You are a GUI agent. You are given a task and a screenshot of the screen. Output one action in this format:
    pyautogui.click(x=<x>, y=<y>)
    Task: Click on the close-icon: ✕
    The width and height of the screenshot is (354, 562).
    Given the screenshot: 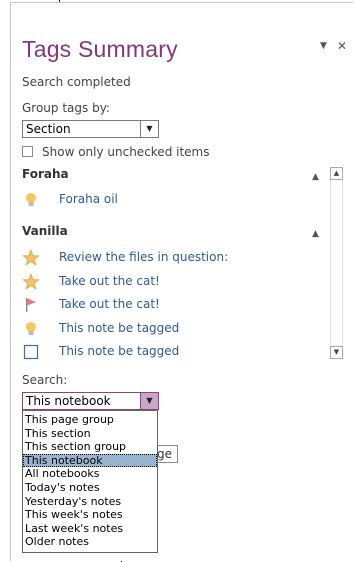 What is the action you would take?
    pyautogui.click(x=342, y=46)
    